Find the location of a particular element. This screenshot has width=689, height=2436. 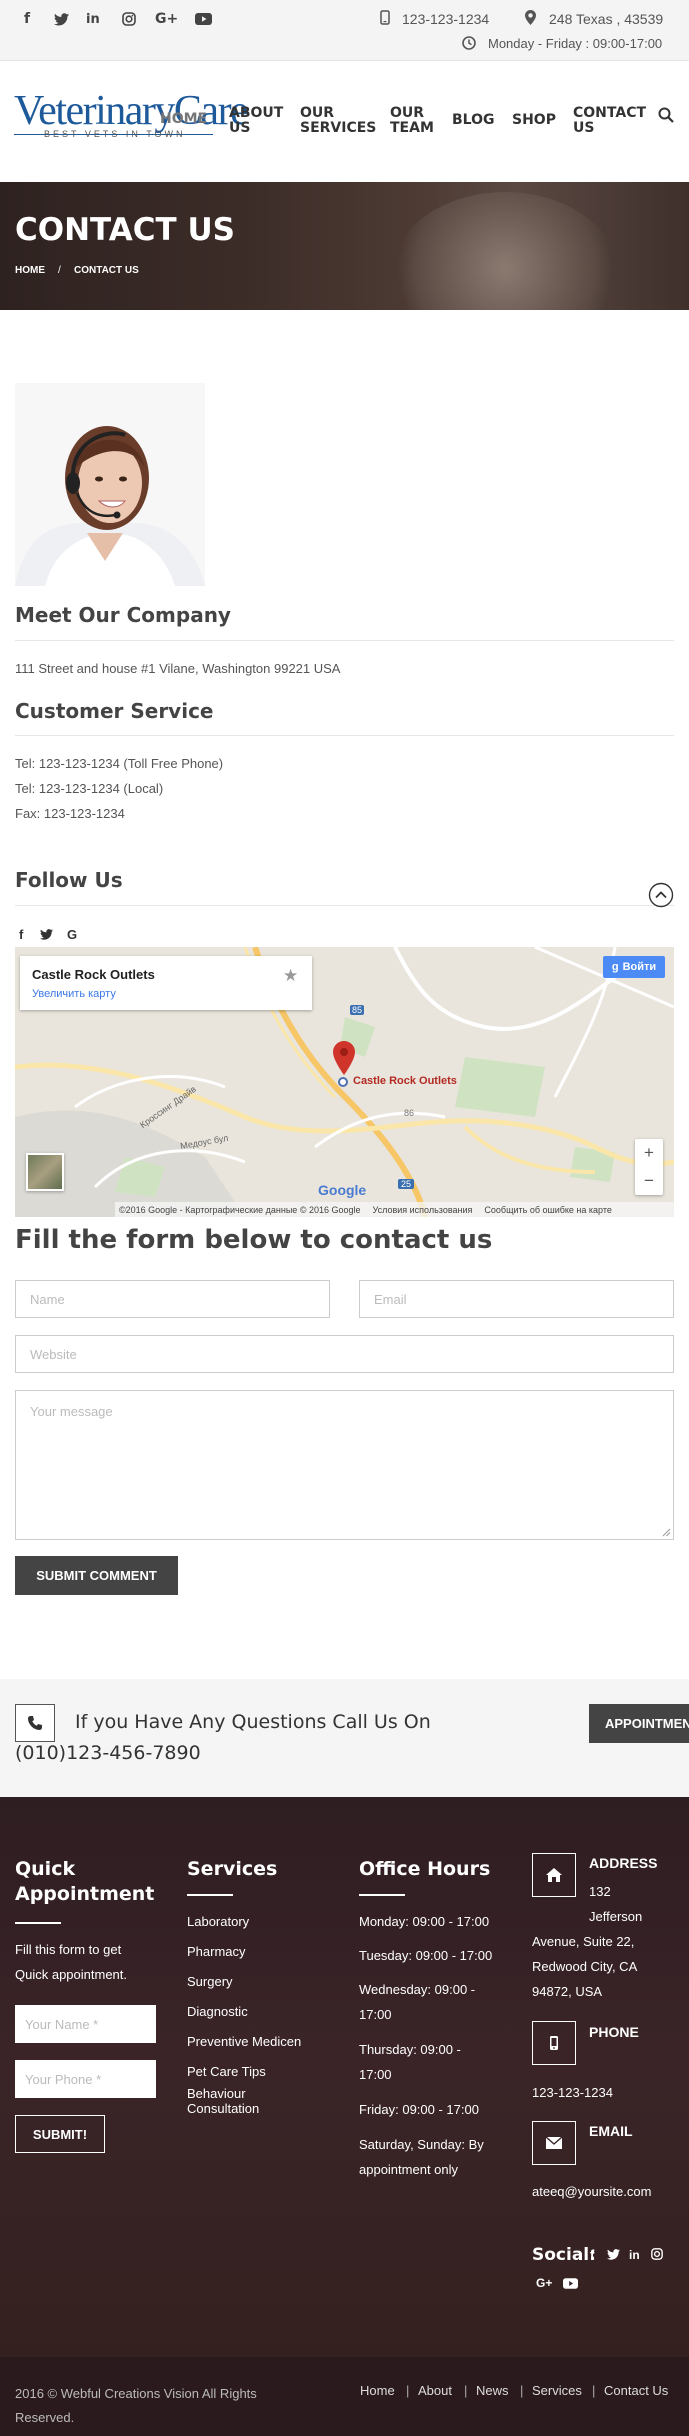

resize-handle-icon is located at coordinates (666, 1532).